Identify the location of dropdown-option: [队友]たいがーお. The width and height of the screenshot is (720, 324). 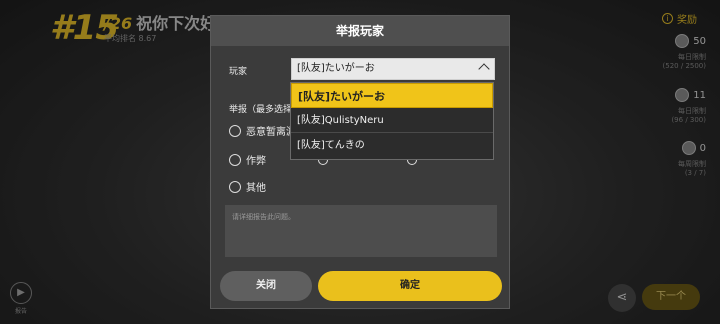
(392, 95).